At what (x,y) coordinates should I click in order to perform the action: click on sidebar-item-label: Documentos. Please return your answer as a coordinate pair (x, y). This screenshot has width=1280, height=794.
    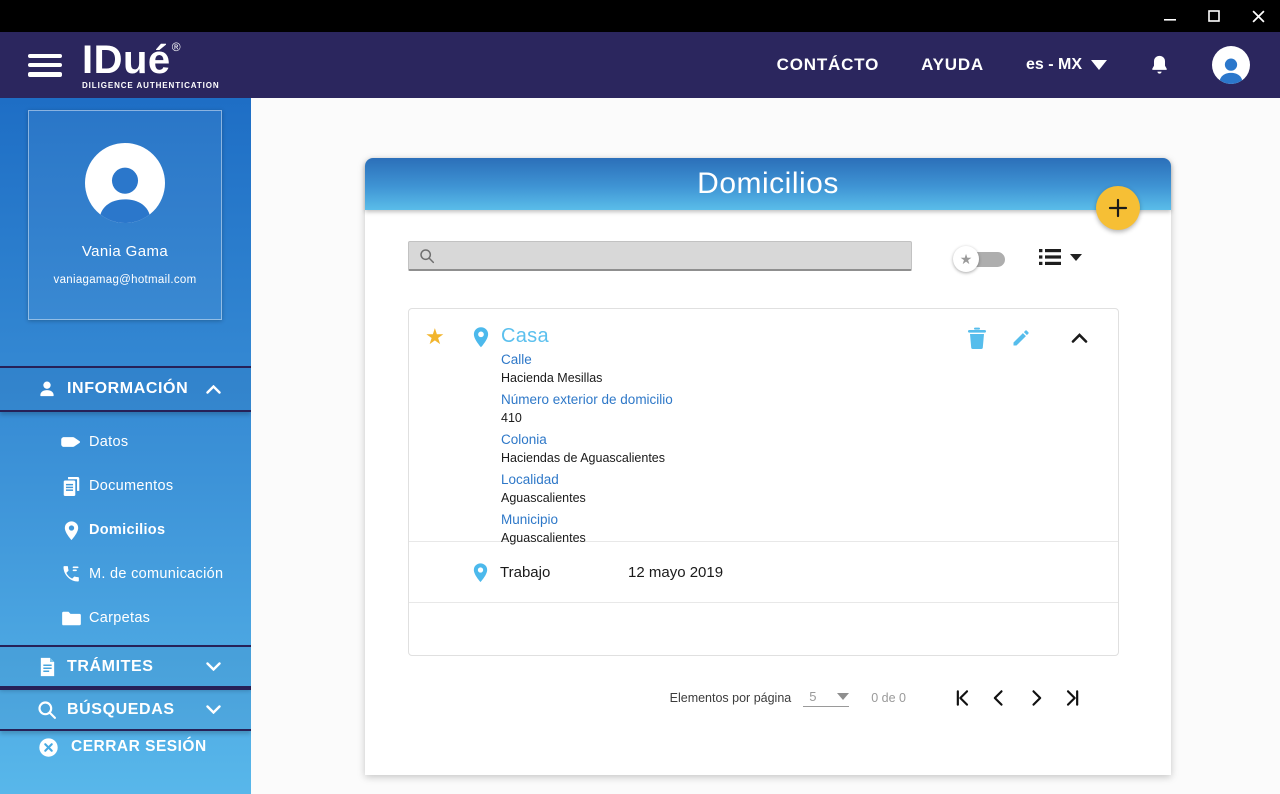
    Looking at the image, I should click on (131, 486).